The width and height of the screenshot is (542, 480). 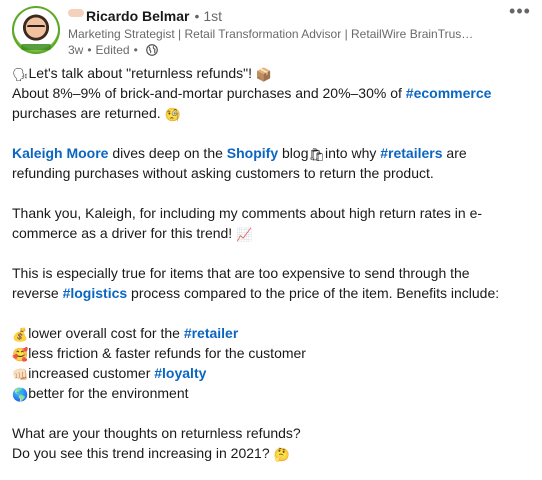 I want to click on edited-label: Edited, so click(x=112, y=50).